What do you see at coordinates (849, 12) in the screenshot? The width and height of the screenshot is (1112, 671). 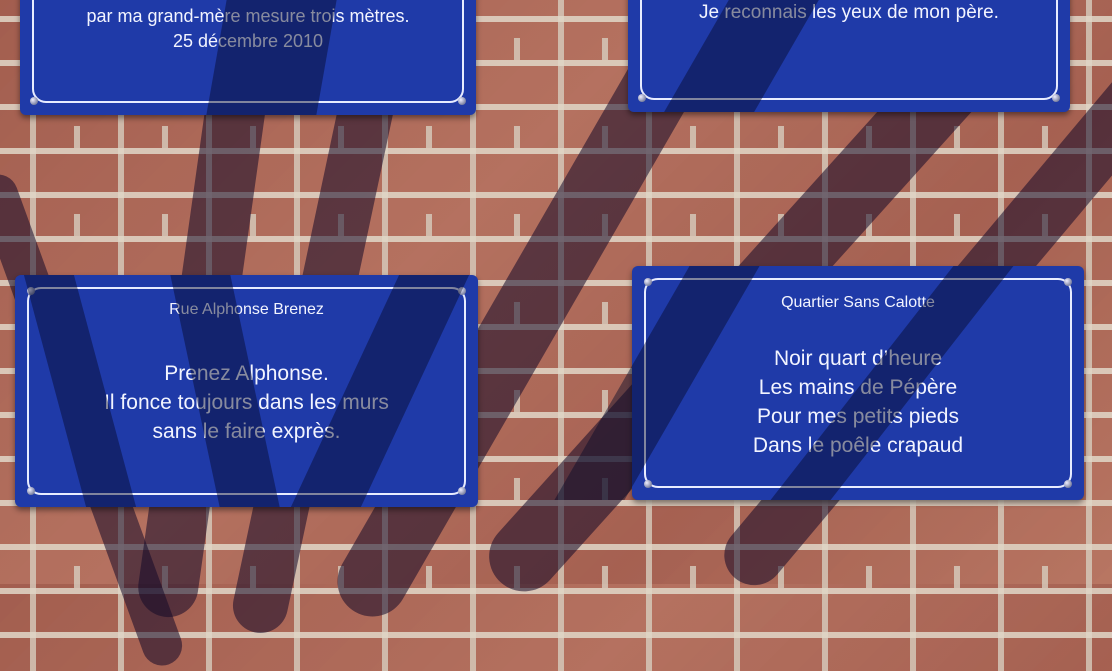 I see `plaque-line: Je reconnais les yeux de mon père.` at bounding box center [849, 12].